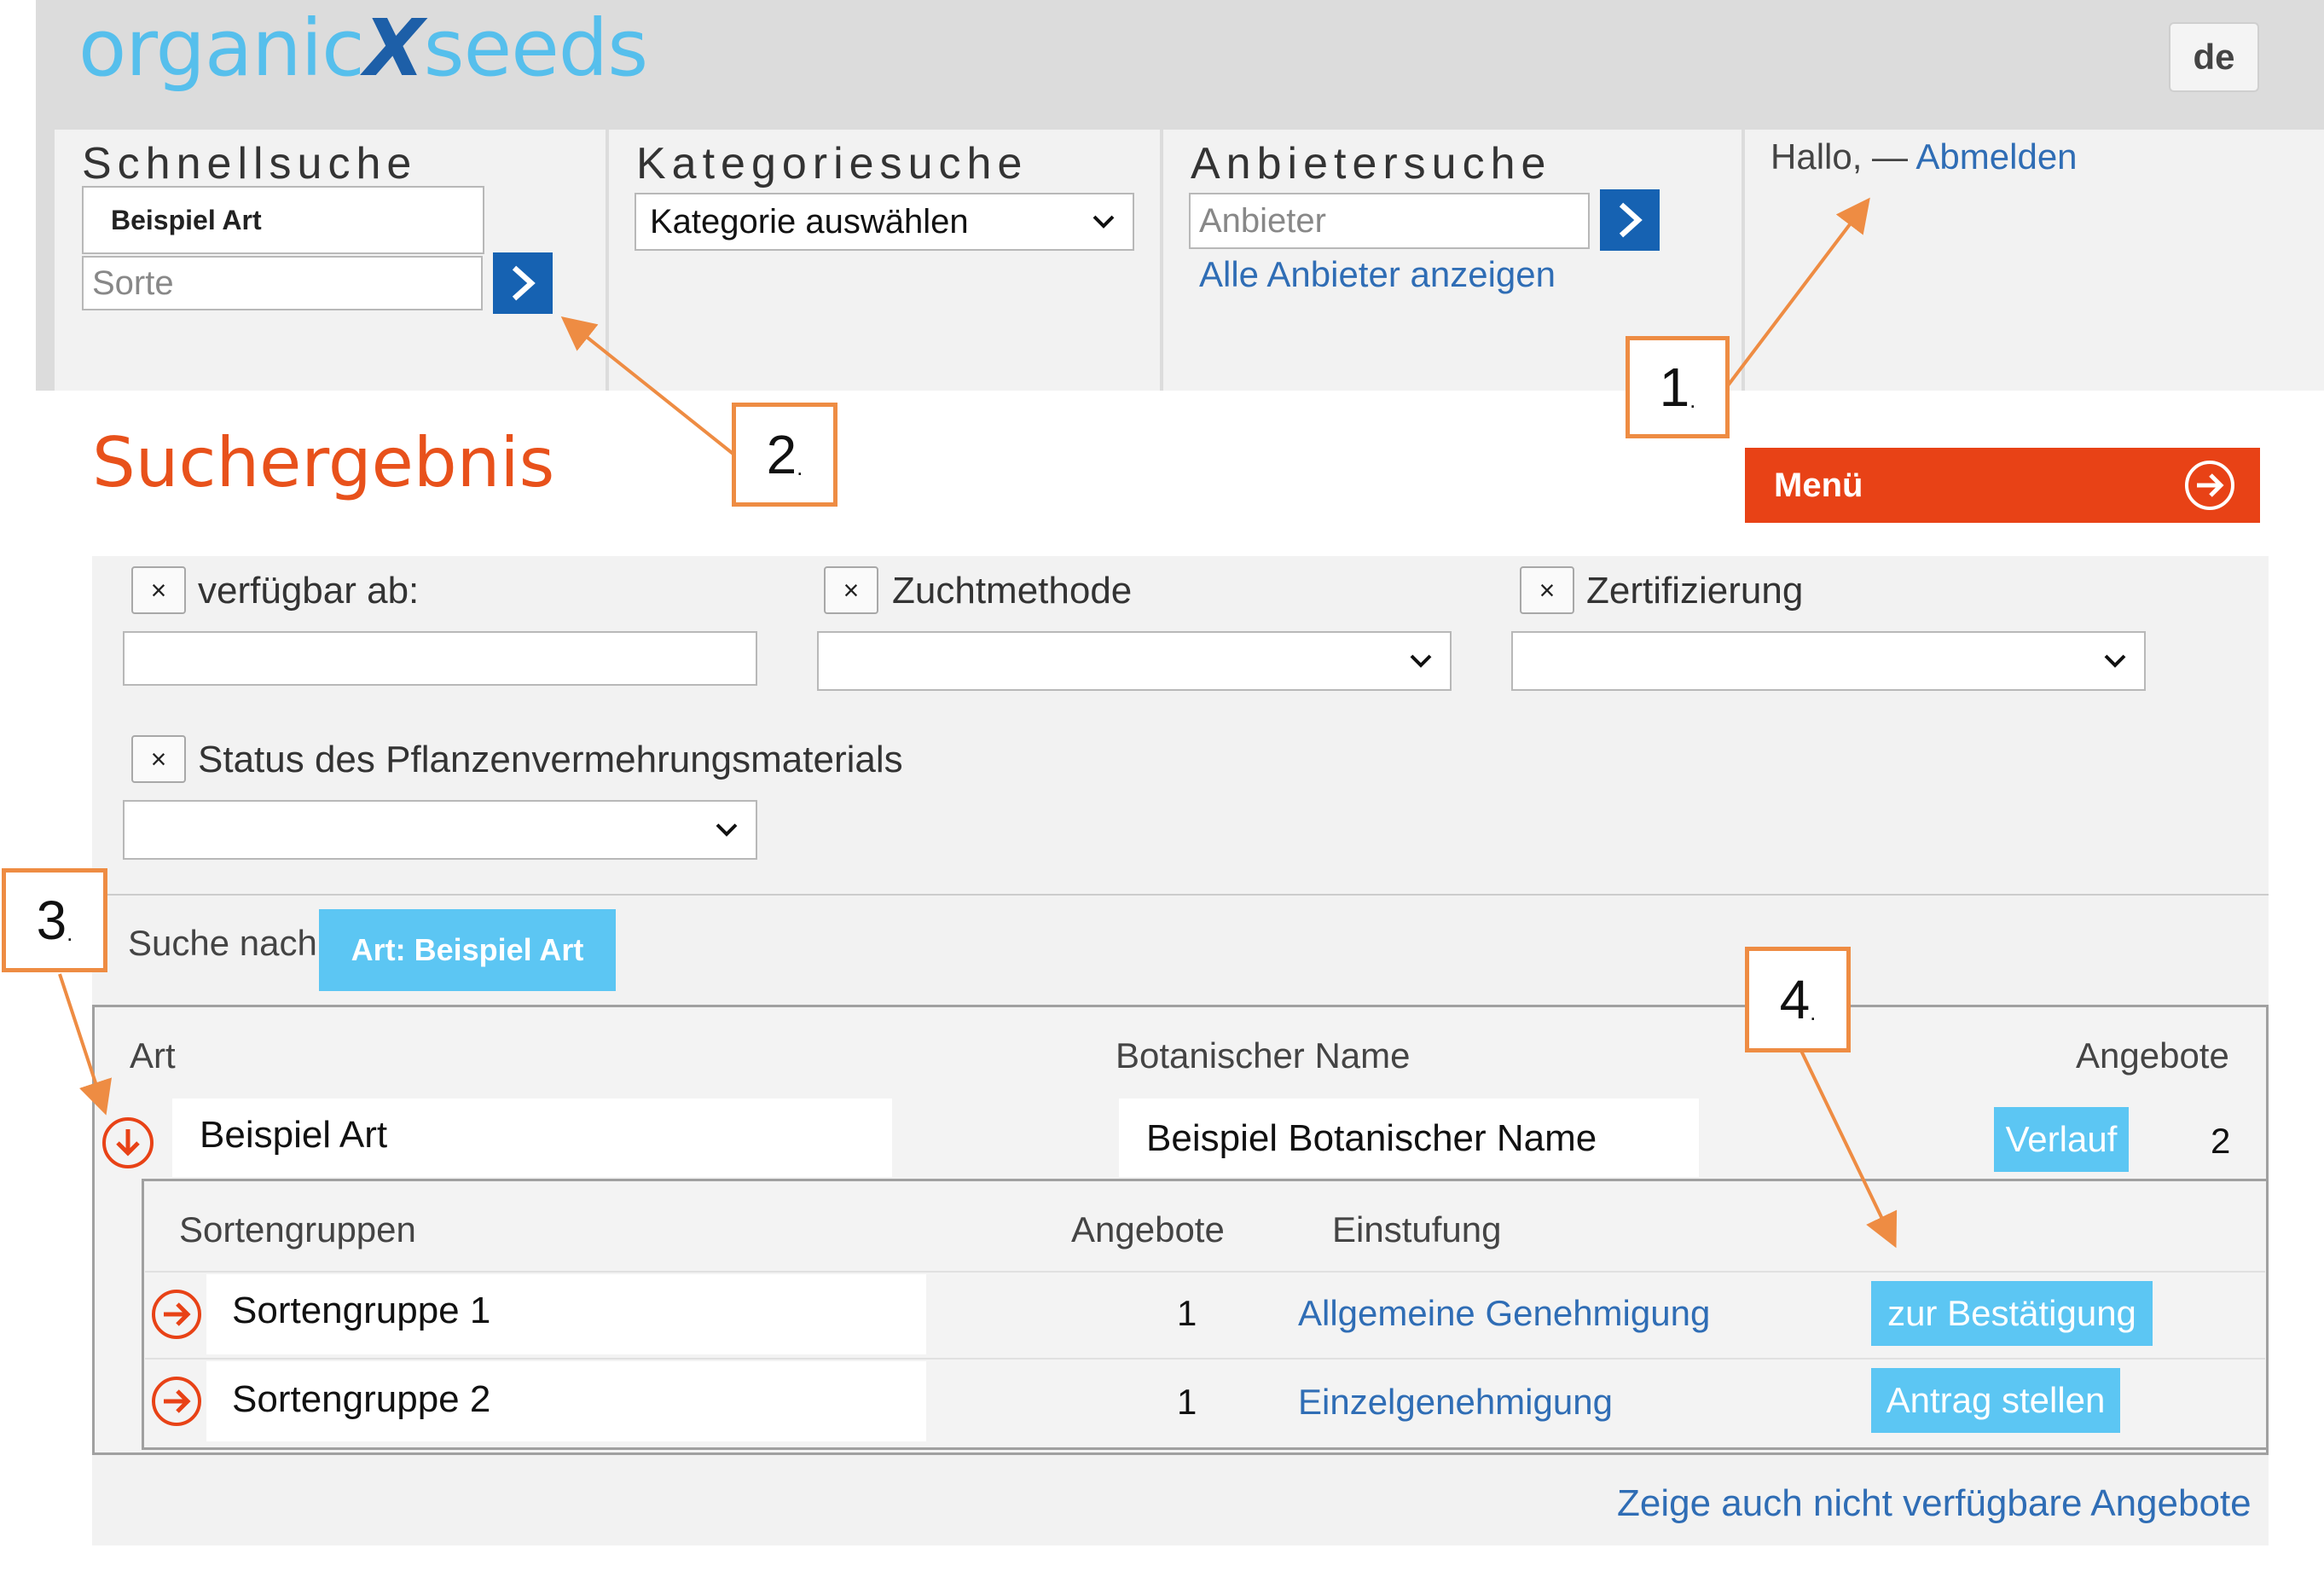 This screenshot has width=2324, height=1577. I want to click on menu-button-label: Menü, so click(1818, 485).